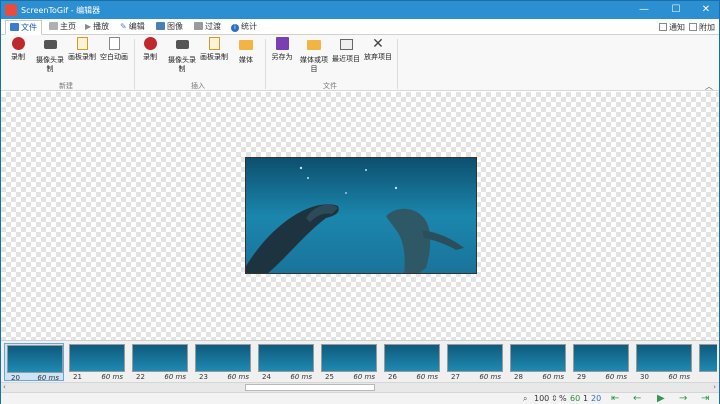 This screenshot has width=720, height=404. I want to click on frame-list-scrollbar: ‹ ›, so click(360, 387).